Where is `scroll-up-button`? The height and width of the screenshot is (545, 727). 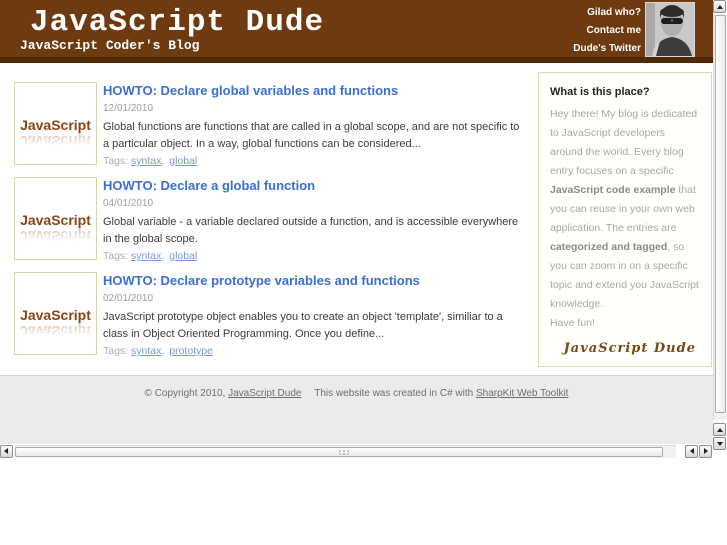
scroll-up-button is located at coordinates (719, 6).